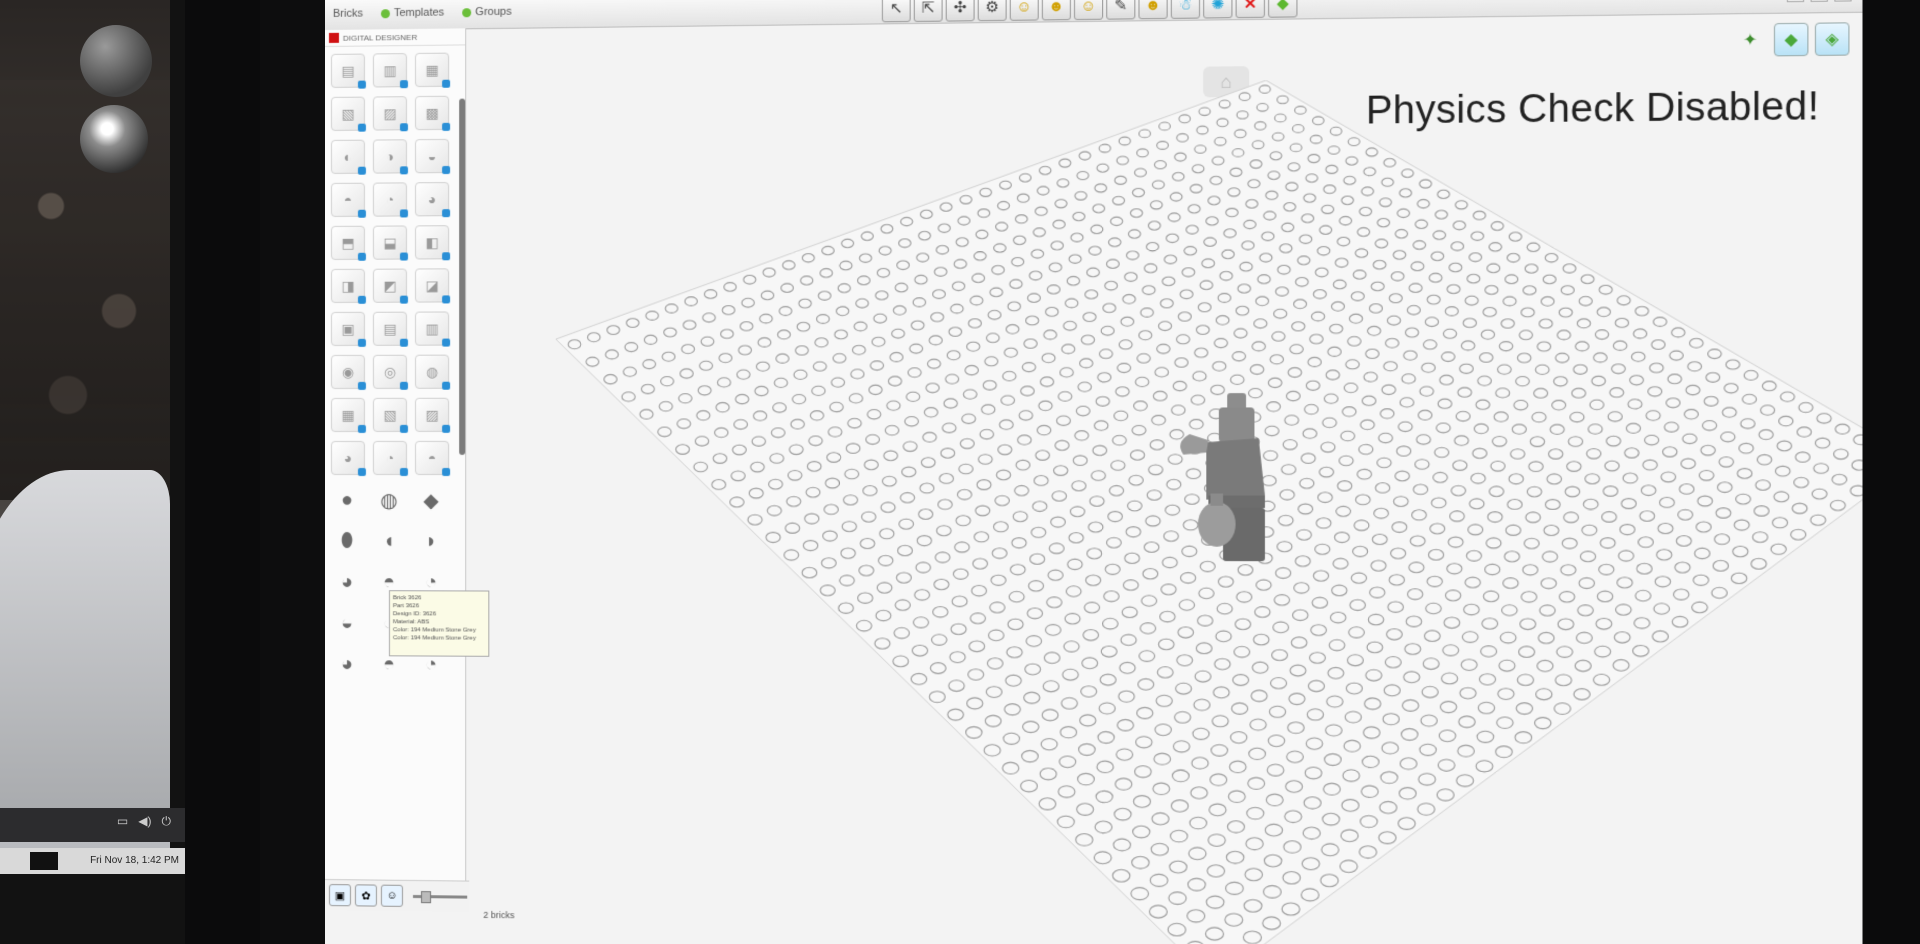 The width and height of the screenshot is (1920, 944). I want to click on power-icon: ⏻, so click(167, 821).